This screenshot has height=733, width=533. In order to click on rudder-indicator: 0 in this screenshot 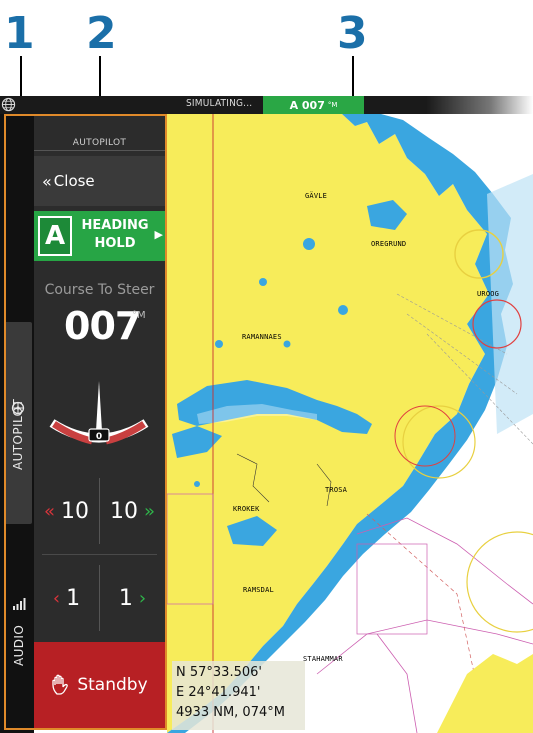, I will do `click(99, 413)`.